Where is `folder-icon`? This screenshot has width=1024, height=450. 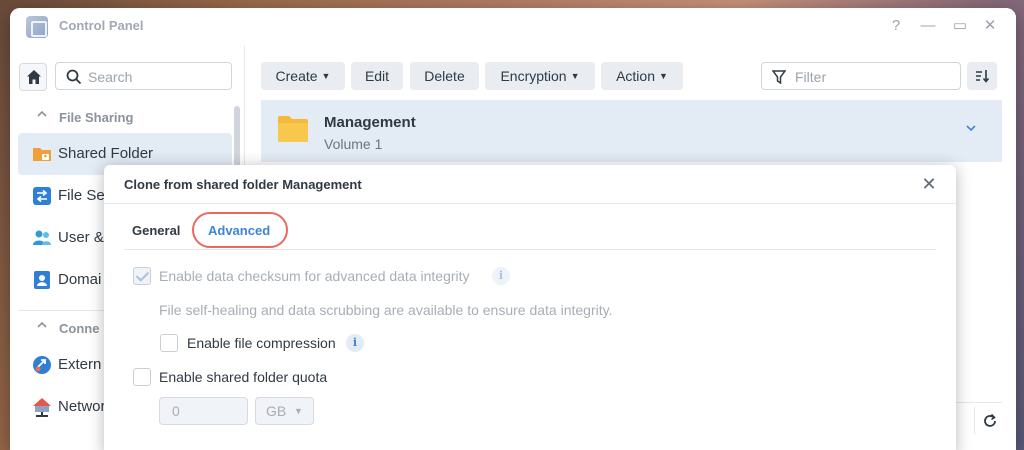 folder-icon is located at coordinates (293, 129).